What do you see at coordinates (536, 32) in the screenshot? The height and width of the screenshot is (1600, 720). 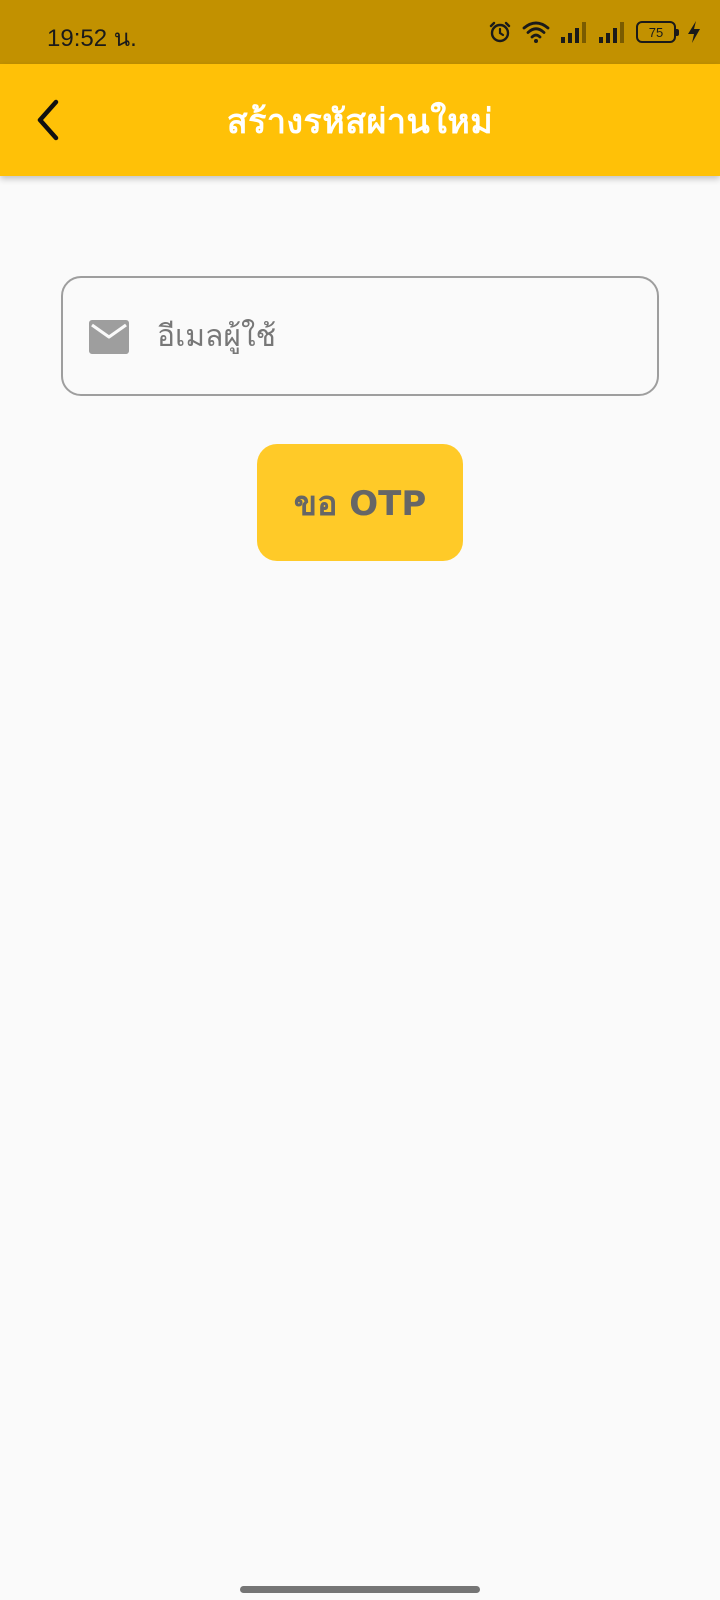 I see `wifi-icon` at bounding box center [536, 32].